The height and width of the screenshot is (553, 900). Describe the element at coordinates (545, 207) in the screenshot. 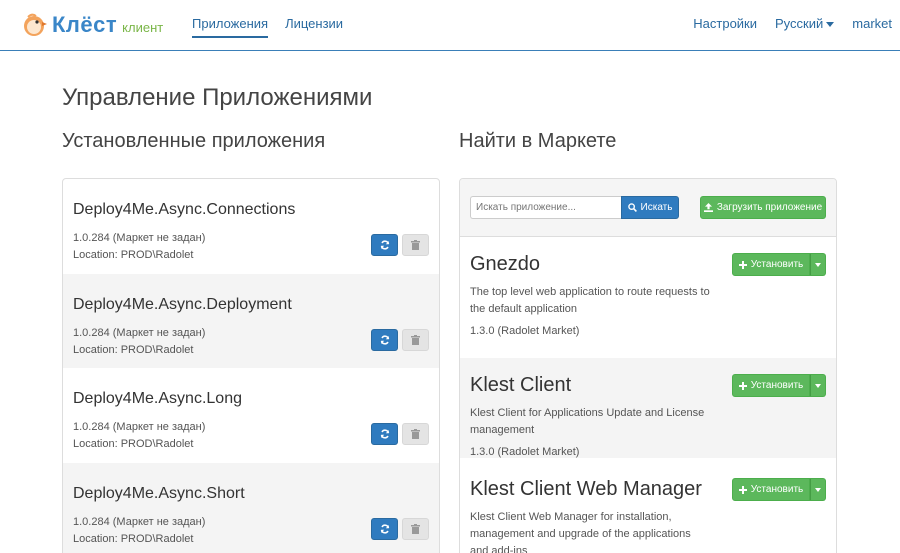

I see `search-input` at that location.